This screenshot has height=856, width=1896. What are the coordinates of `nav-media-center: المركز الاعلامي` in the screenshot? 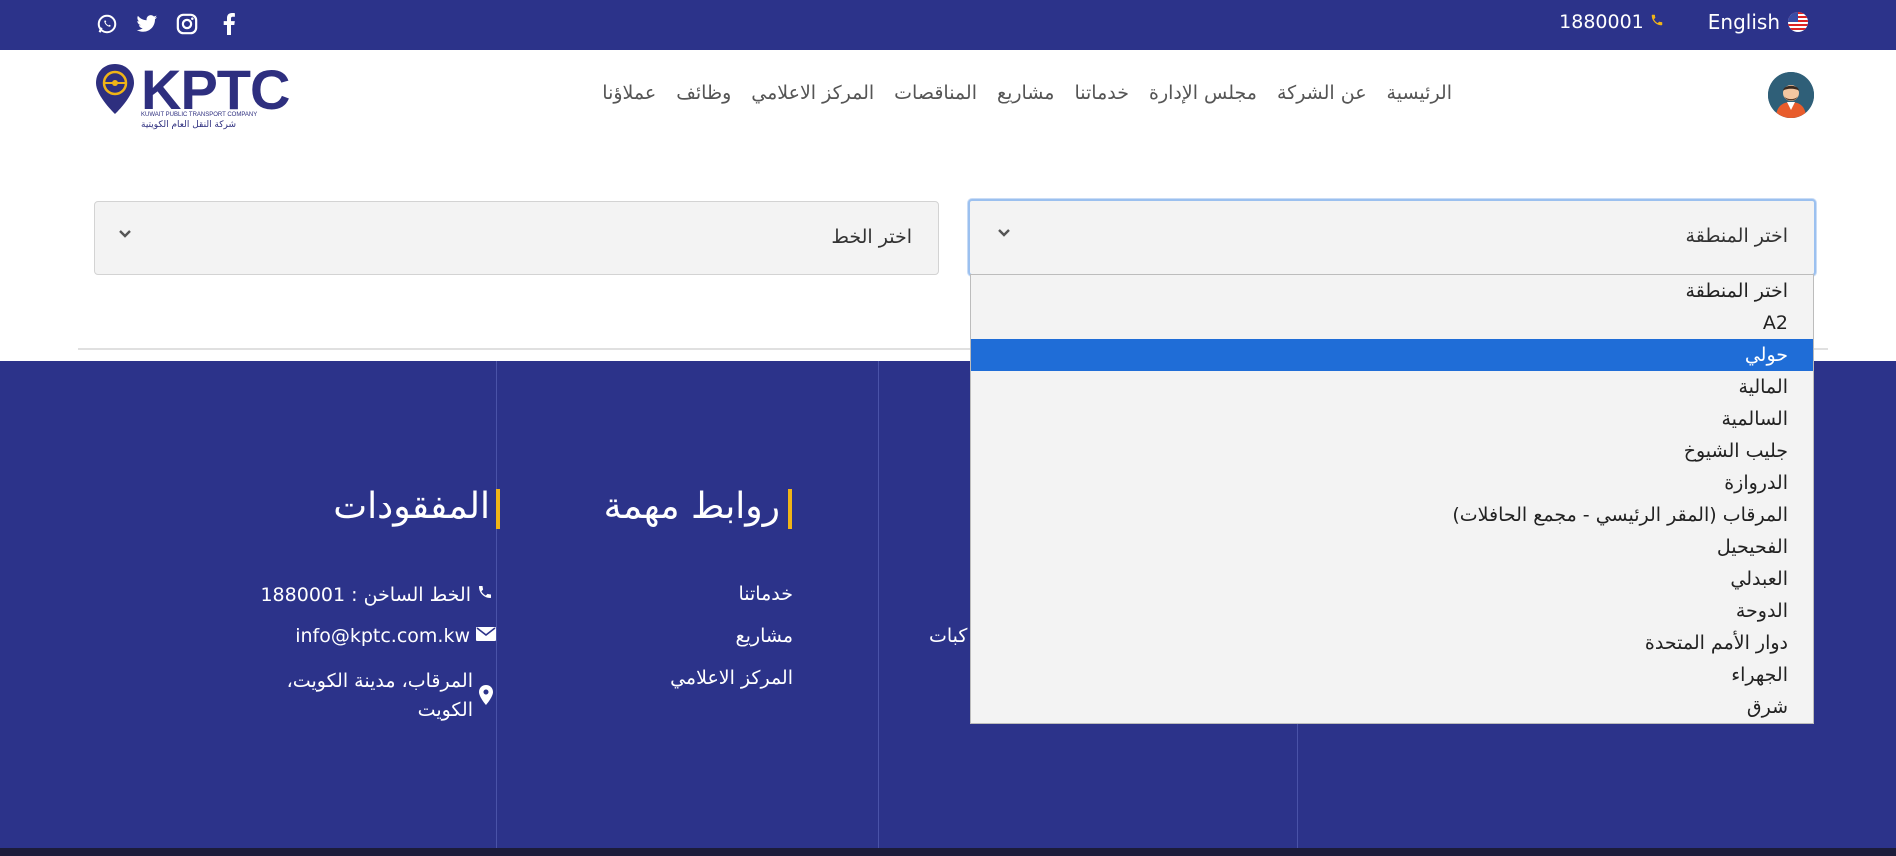 It's located at (812, 93).